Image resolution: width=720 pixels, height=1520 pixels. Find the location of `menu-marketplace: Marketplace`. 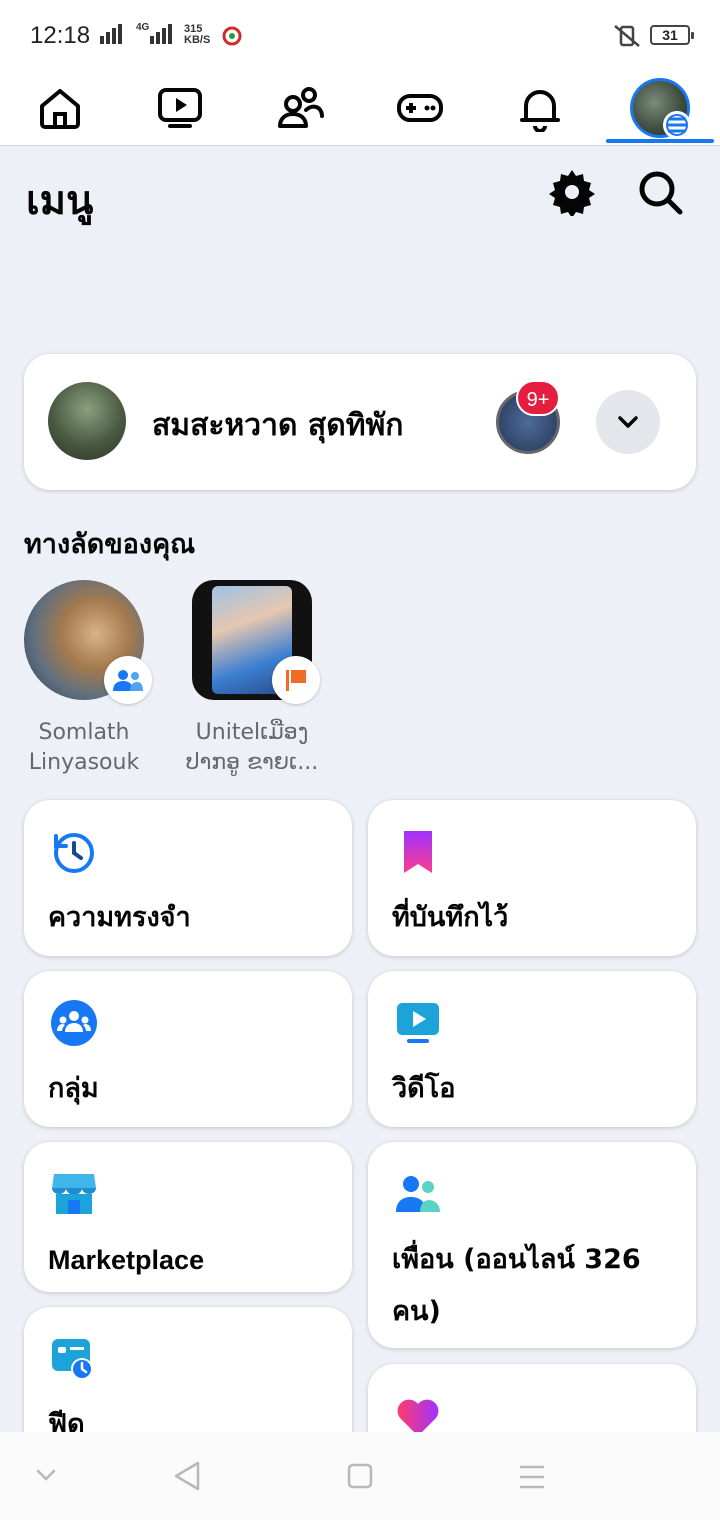

menu-marketplace: Marketplace is located at coordinates (188, 1217).